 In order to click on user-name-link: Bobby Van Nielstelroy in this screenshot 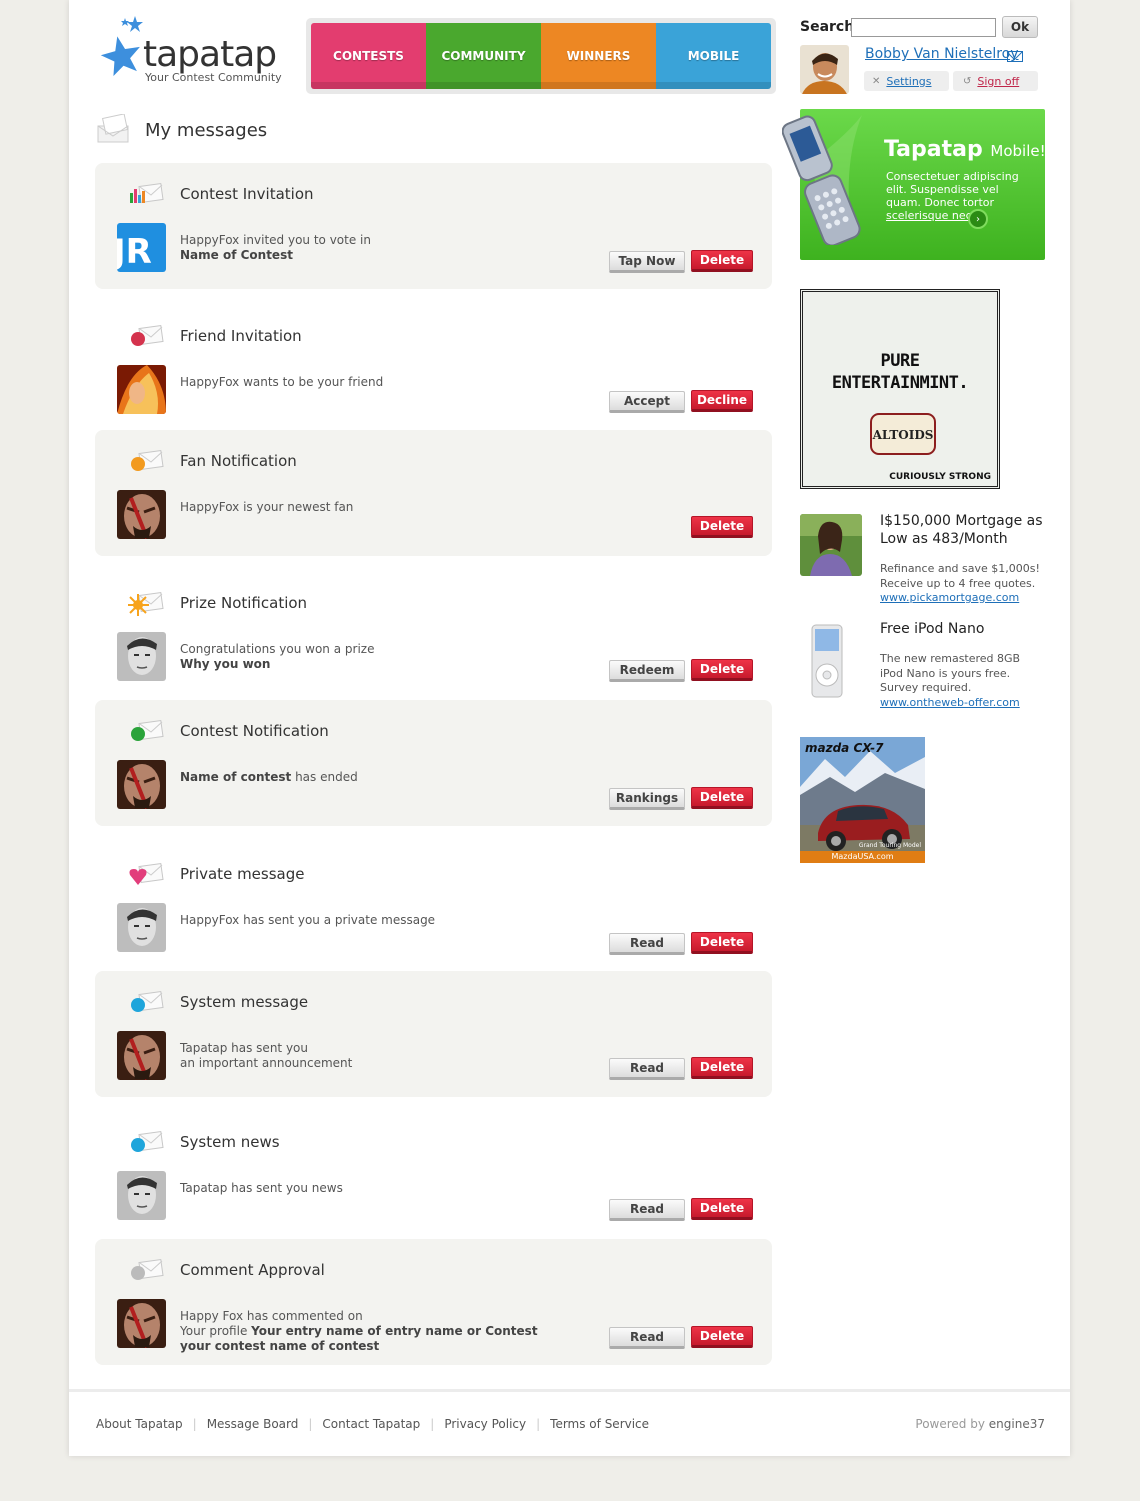, I will do `click(942, 54)`.